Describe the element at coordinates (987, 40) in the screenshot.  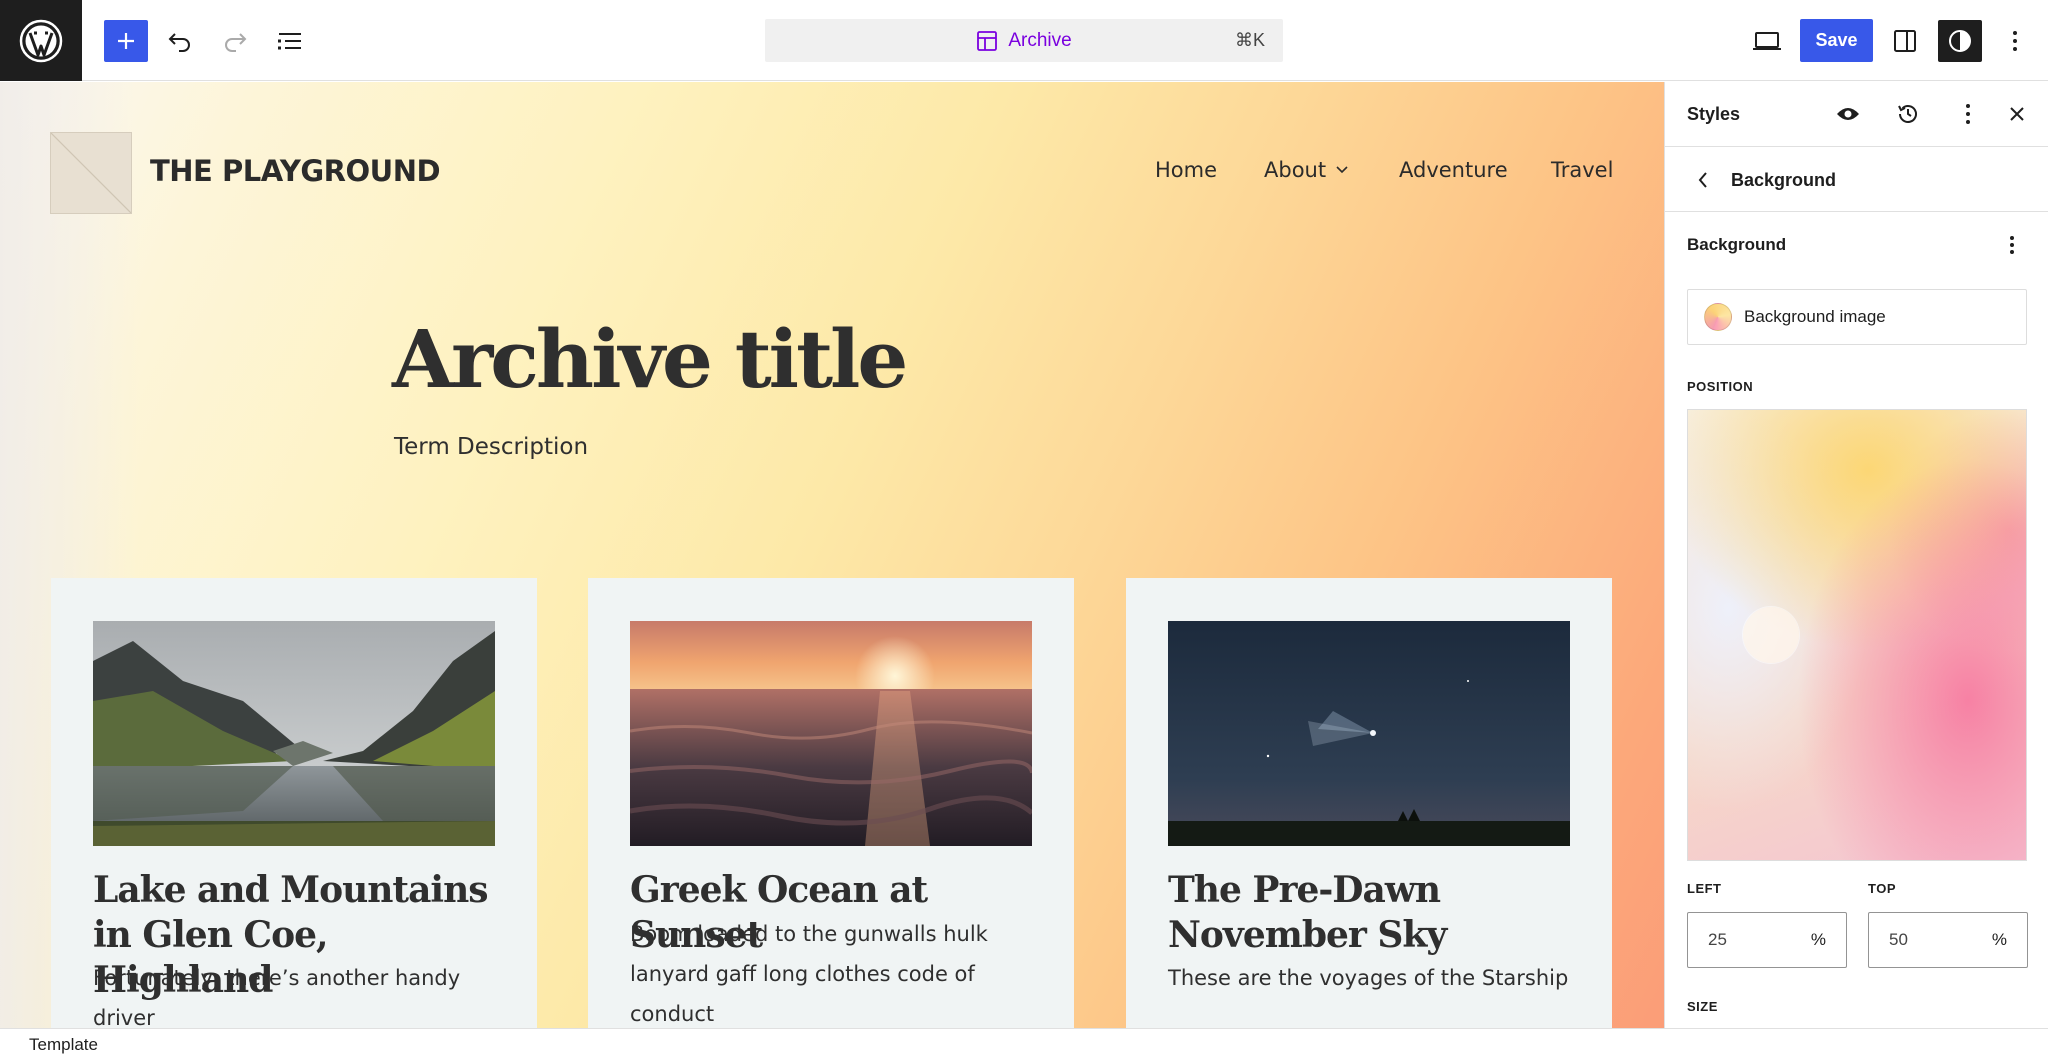
I see `template-icon` at that location.